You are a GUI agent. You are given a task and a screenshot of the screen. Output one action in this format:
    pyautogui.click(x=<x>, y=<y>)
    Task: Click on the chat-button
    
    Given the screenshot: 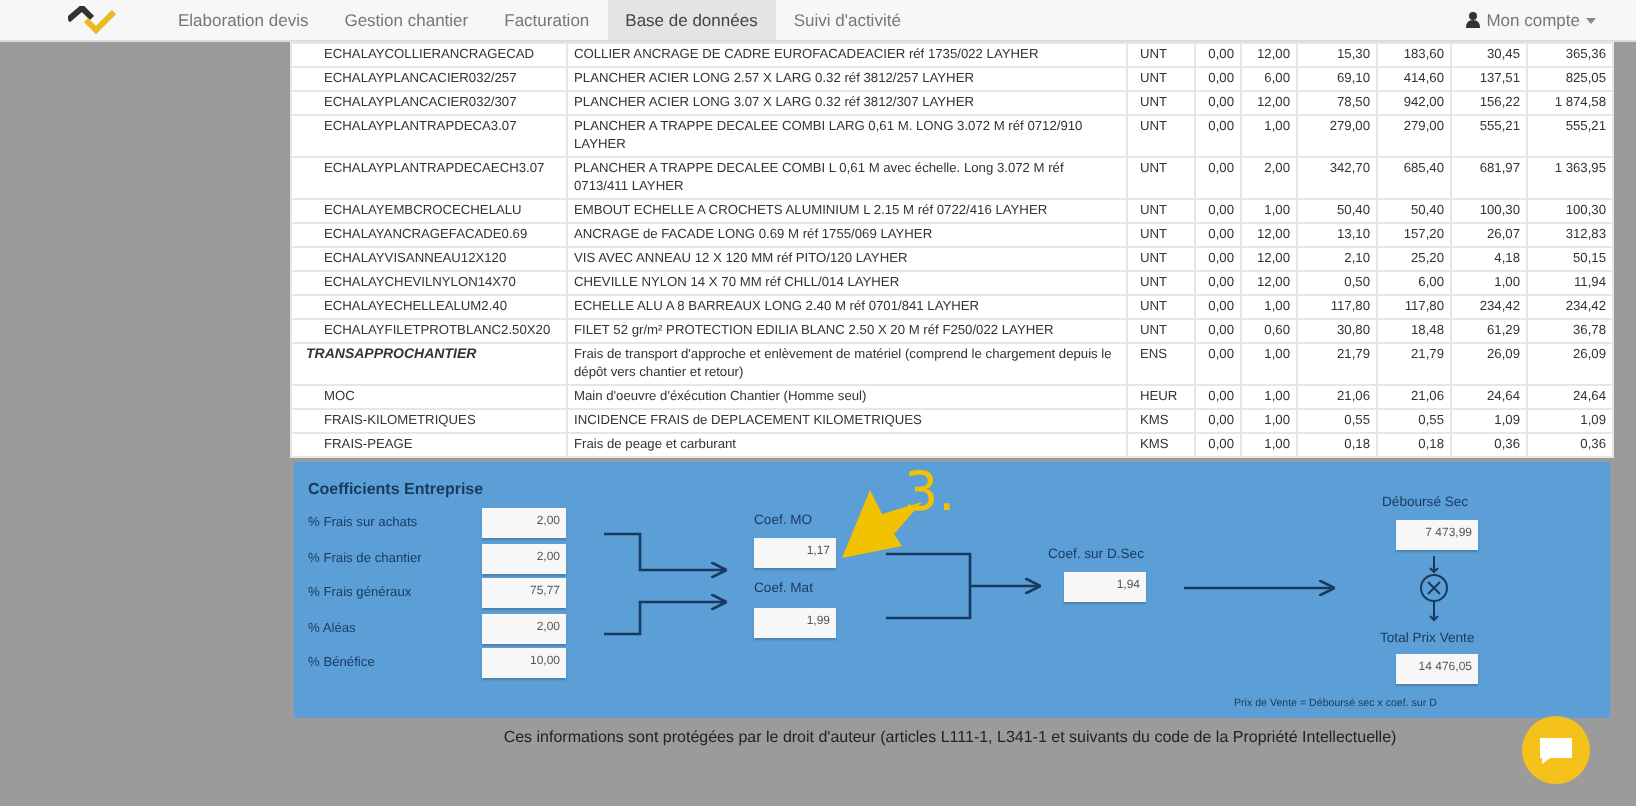 What is the action you would take?
    pyautogui.click(x=1556, y=750)
    